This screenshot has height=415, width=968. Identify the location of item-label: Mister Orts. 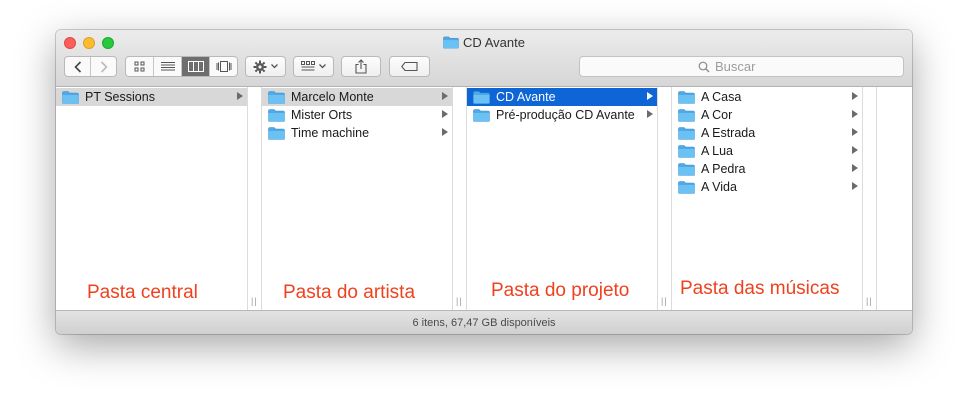
(322, 115).